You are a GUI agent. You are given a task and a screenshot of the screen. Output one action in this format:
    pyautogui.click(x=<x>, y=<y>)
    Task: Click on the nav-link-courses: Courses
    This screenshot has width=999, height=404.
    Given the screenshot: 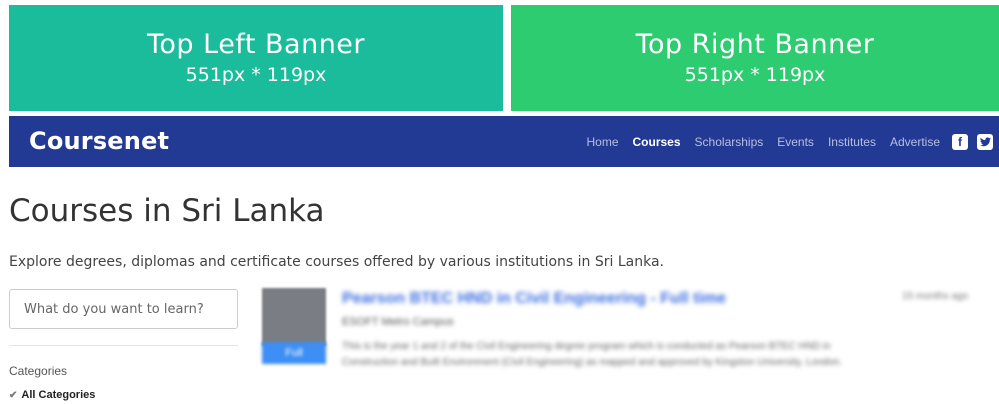 What is the action you would take?
    pyautogui.click(x=657, y=142)
    